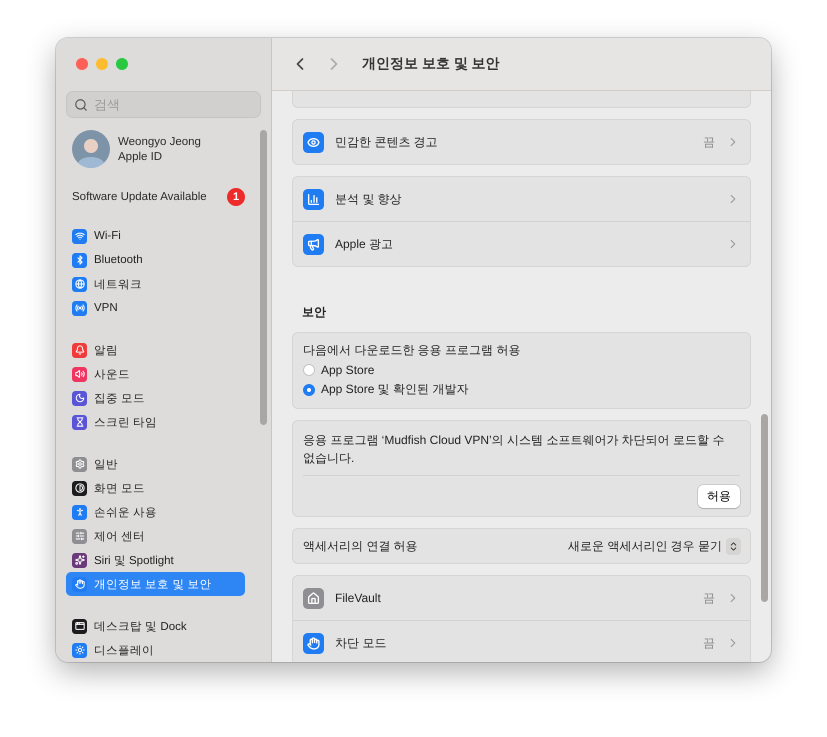 The image size is (827, 737). I want to click on software-update-label: Software Update Available, so click(139, 197).